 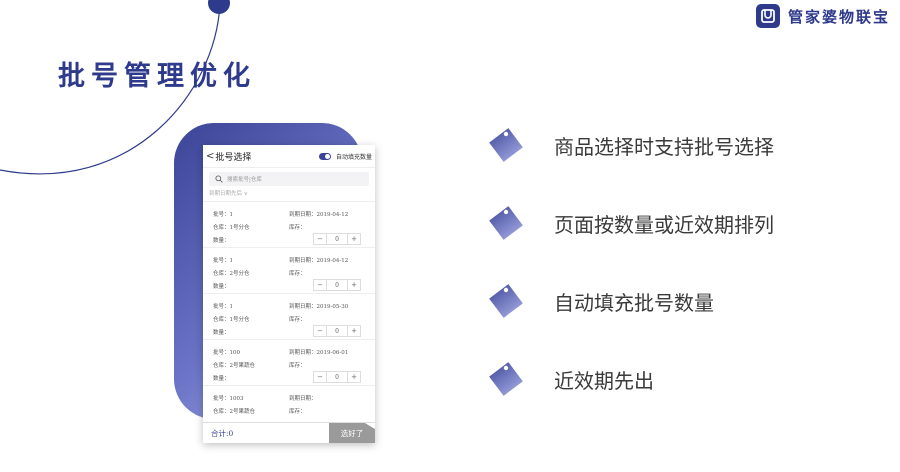 I want to click on auto-fill-label: 自动填充数量, so click(x=353, y=157).